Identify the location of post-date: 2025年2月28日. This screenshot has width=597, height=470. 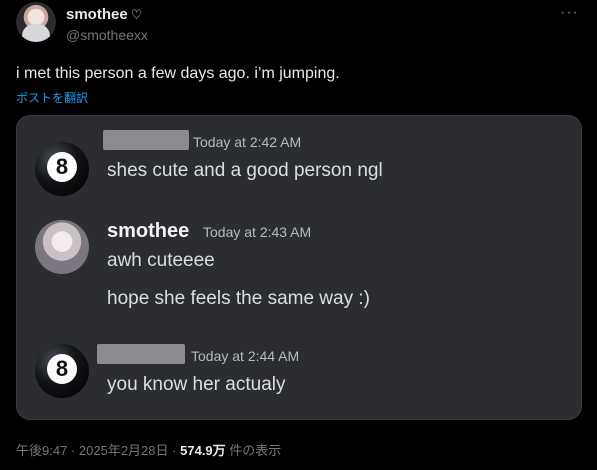
(124, 450).